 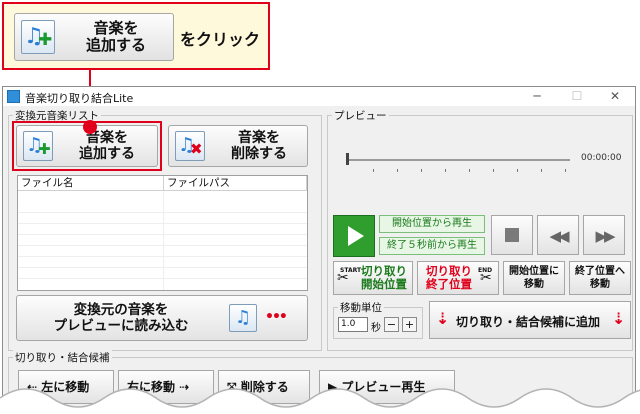 I want to click on play-from-start-button: 開始位置から再生, so click(x=432, y=224).